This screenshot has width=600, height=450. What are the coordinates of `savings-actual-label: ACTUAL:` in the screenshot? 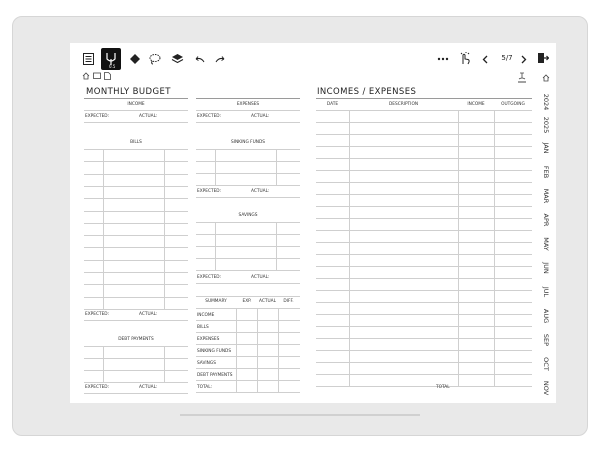 It's located at (260, 277).